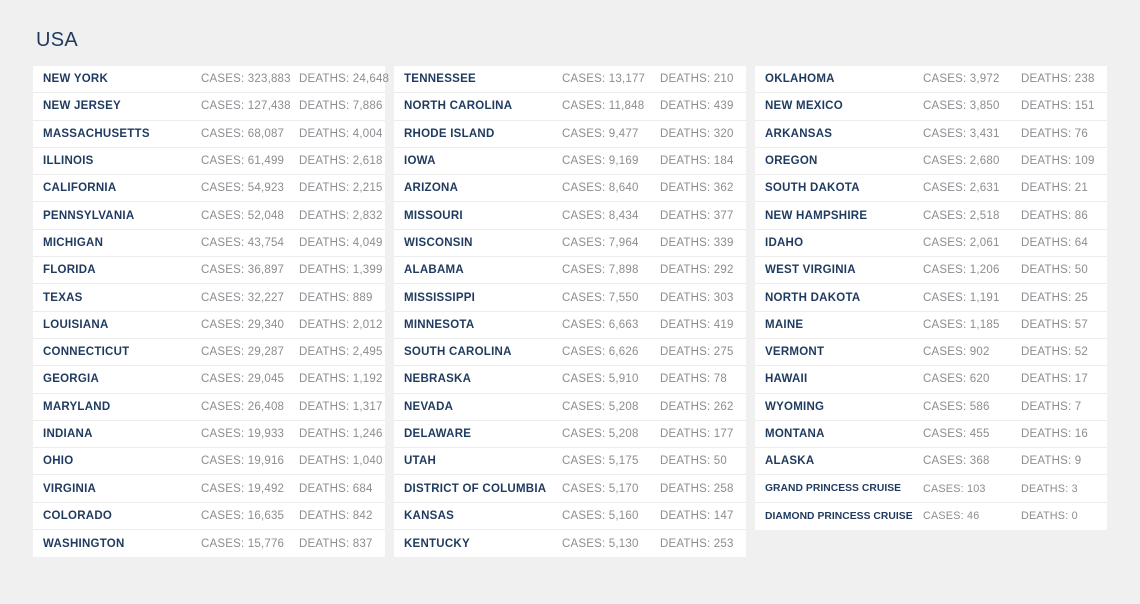  Describe the element at coordinates (931, 271) in the screenshot. I see `table-row: WEST VIRGINIA CASES: 1,206 DEATHS: 50` at that location.